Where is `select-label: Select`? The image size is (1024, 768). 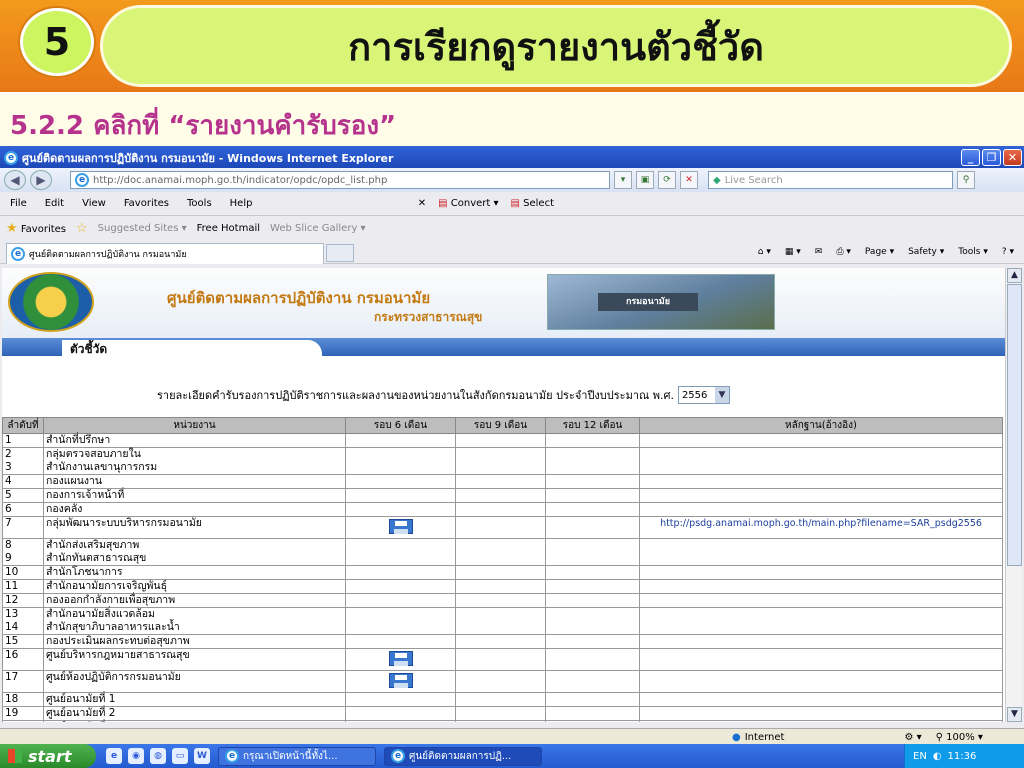
select-label: Select is located at coordinates (538, 203).